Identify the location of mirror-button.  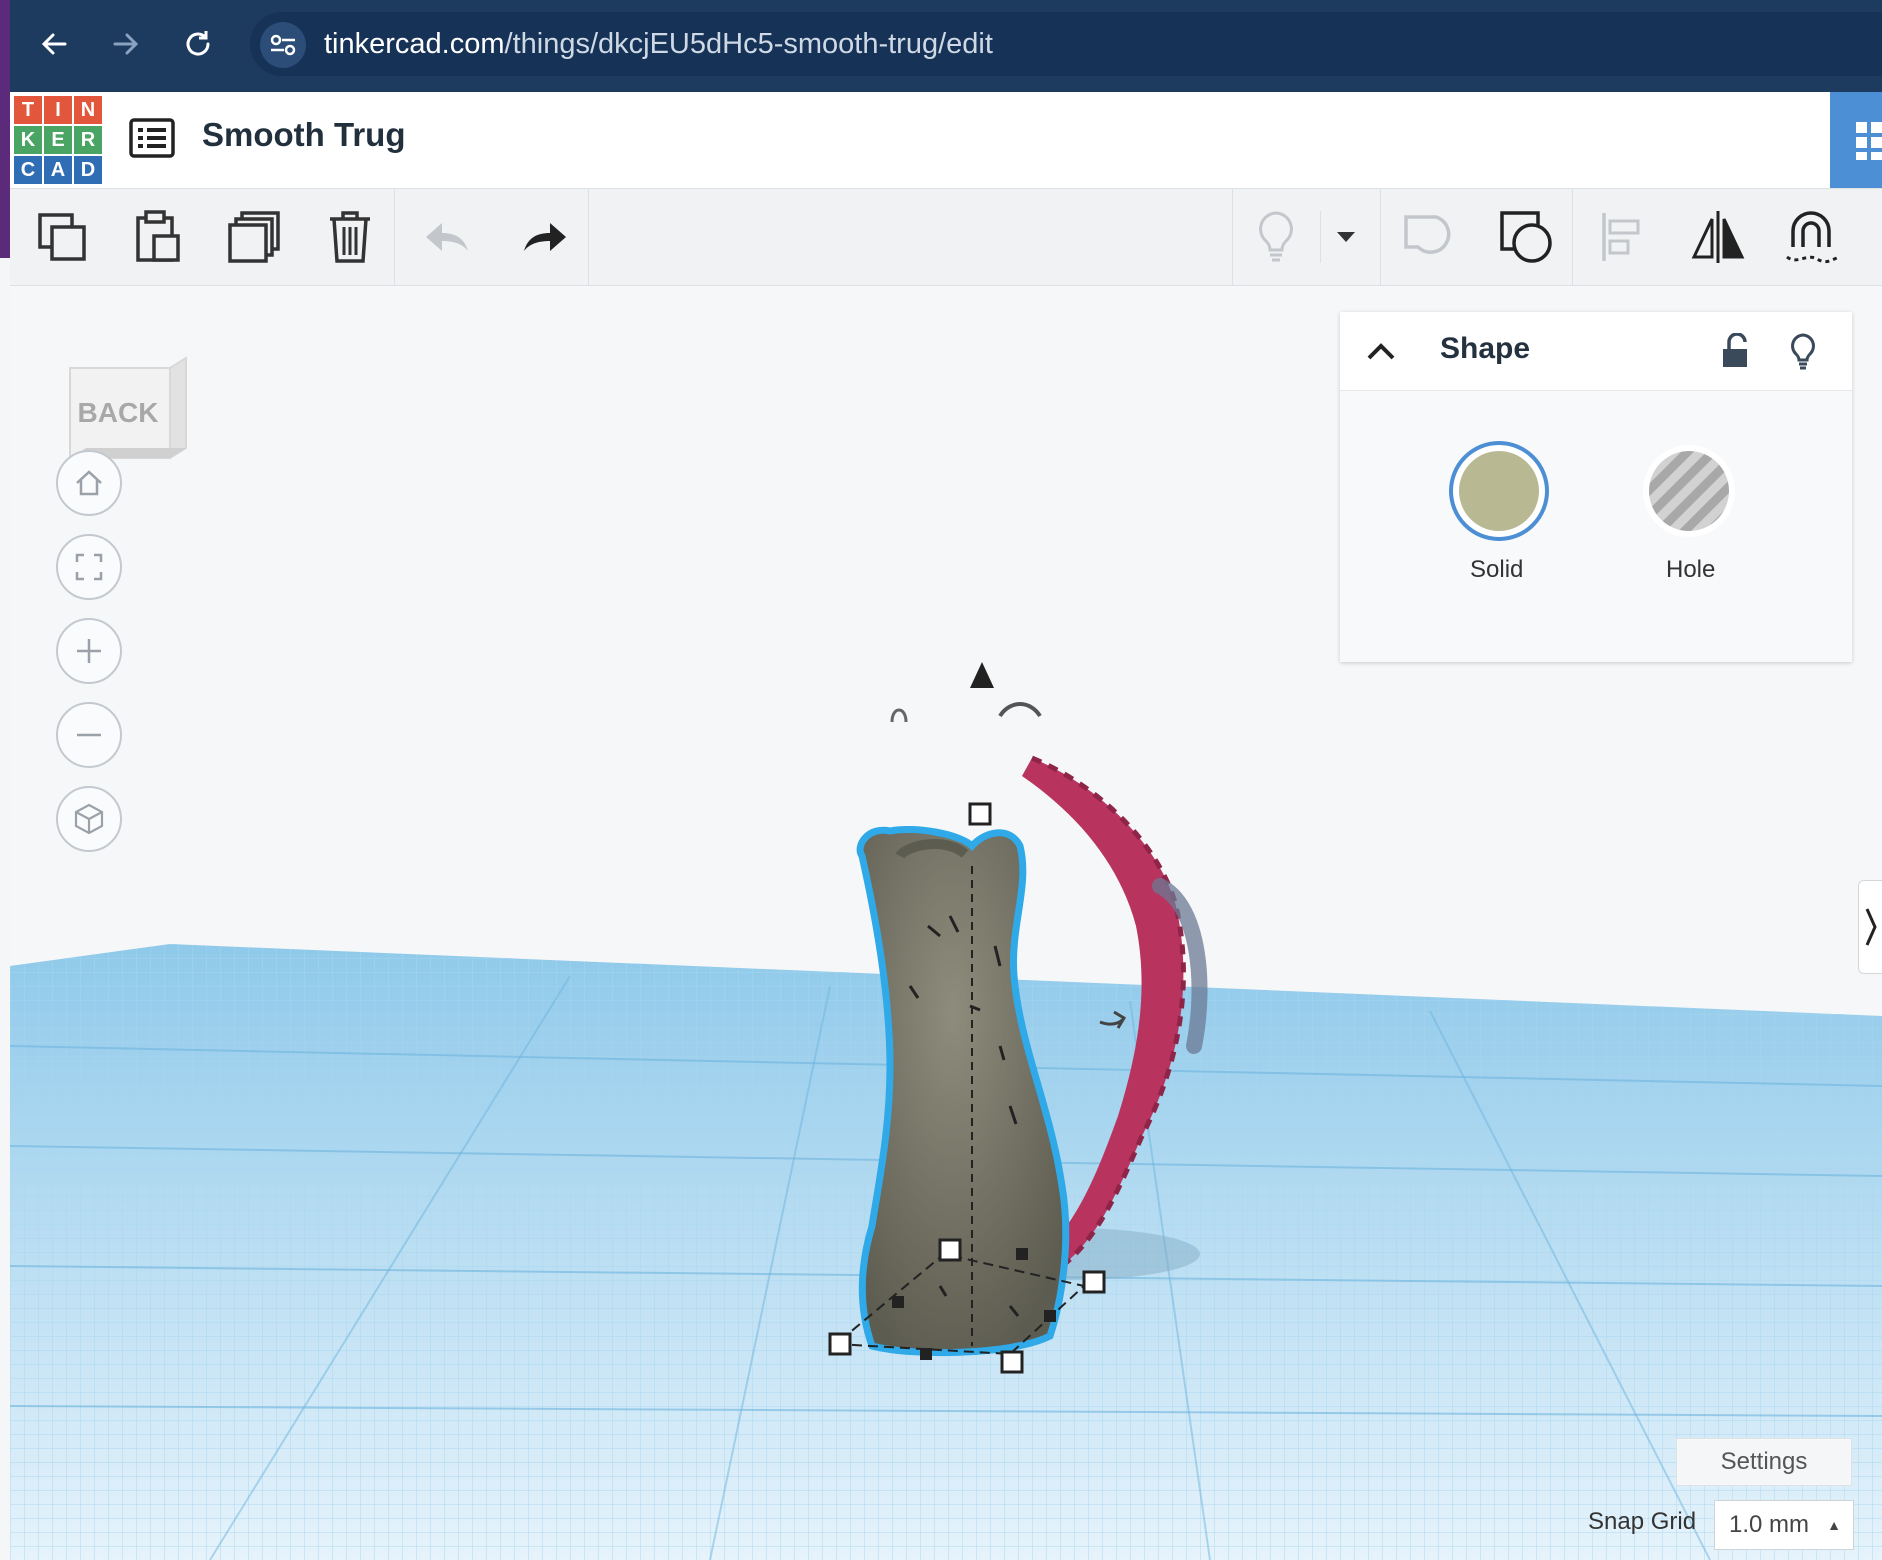
(1718, 237).